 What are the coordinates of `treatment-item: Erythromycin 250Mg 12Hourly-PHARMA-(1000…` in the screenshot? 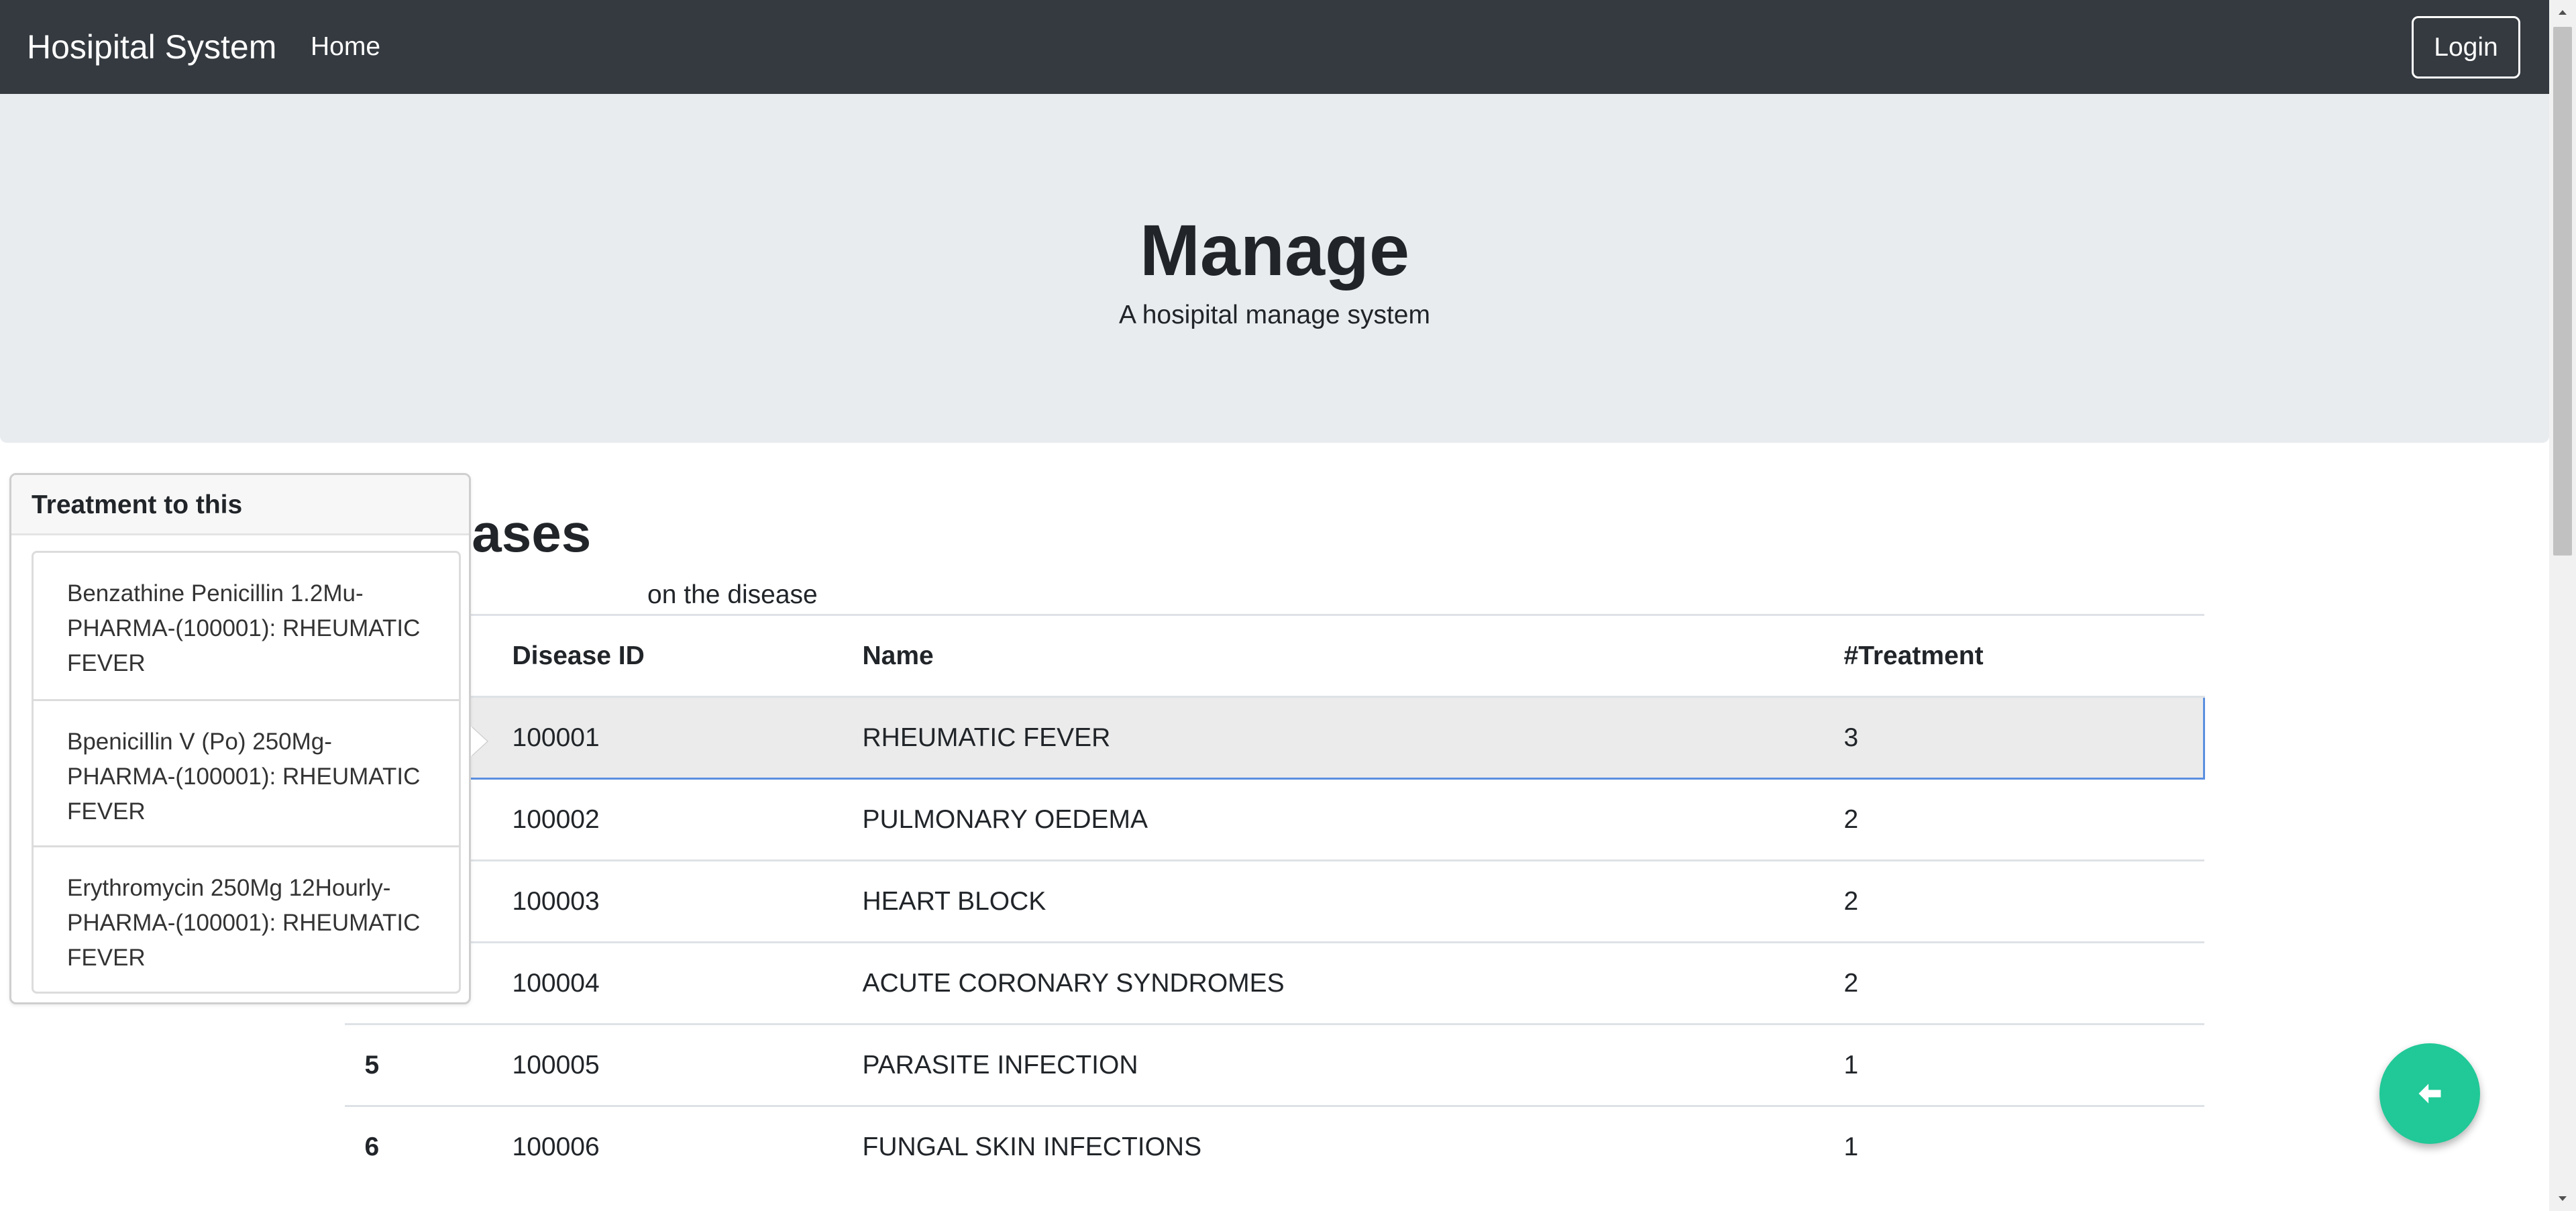 It's located at (246, 918).